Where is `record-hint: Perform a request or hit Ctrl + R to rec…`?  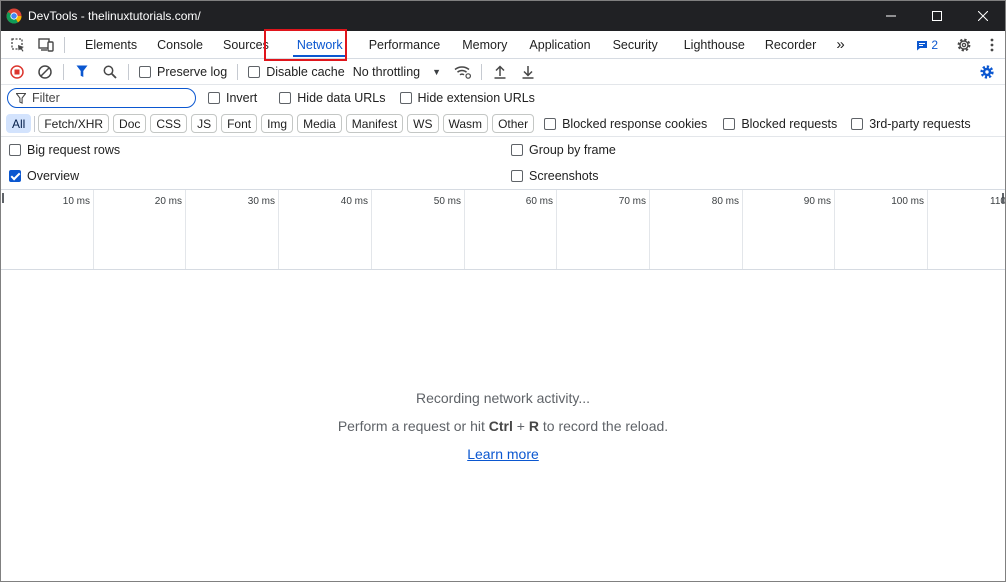
record-hint: Perform a request or hit Ctrl + R to rec… is located at coordinates (503, 426).